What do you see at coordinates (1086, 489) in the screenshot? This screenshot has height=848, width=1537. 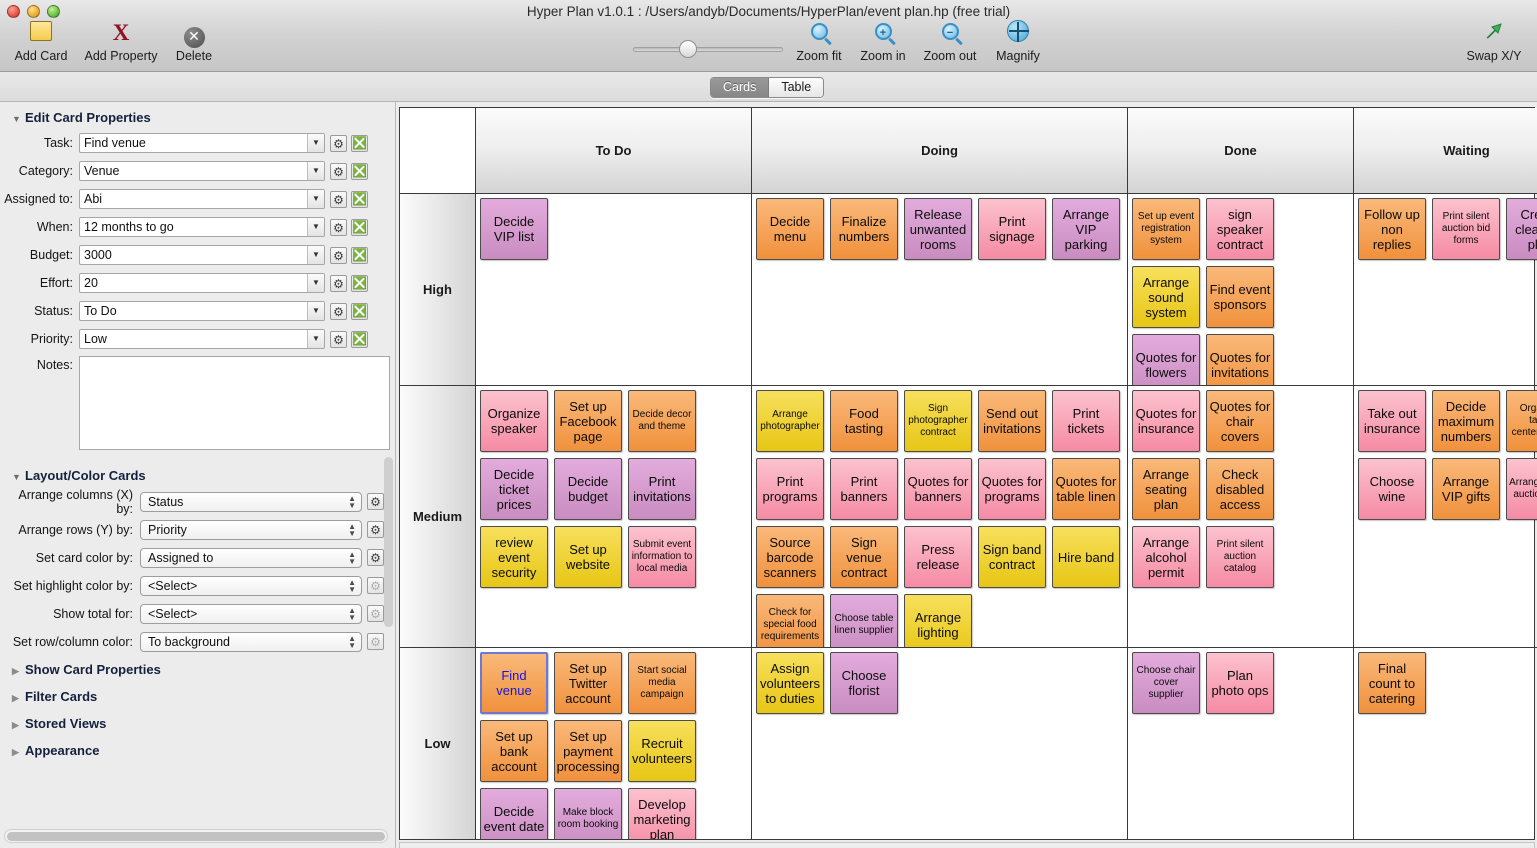 I see `card: Quotes for table linen` at bounding box center [1086, 489].